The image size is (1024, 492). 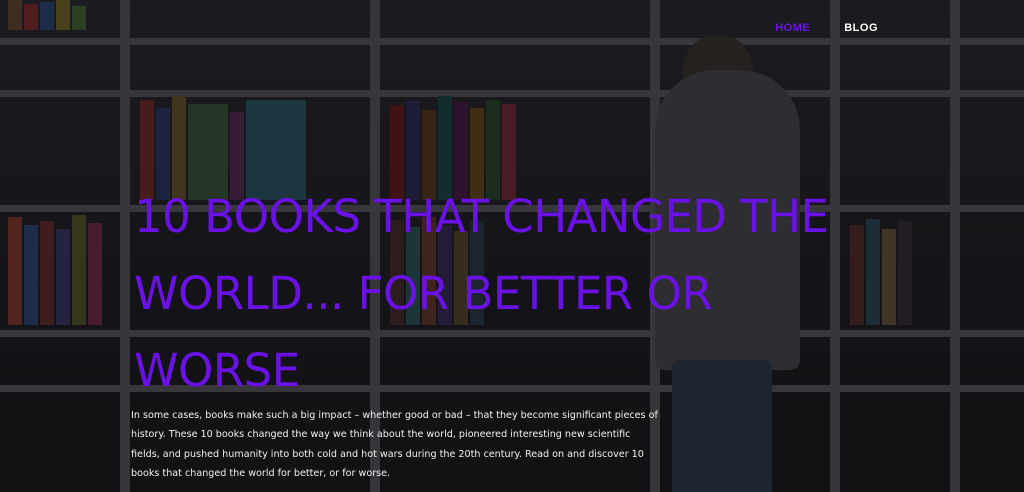 What do you see at coordinates (826, 28) in the screenshot?
I see `main-nav: HOME BLOG` at bounding box center [826, 28].